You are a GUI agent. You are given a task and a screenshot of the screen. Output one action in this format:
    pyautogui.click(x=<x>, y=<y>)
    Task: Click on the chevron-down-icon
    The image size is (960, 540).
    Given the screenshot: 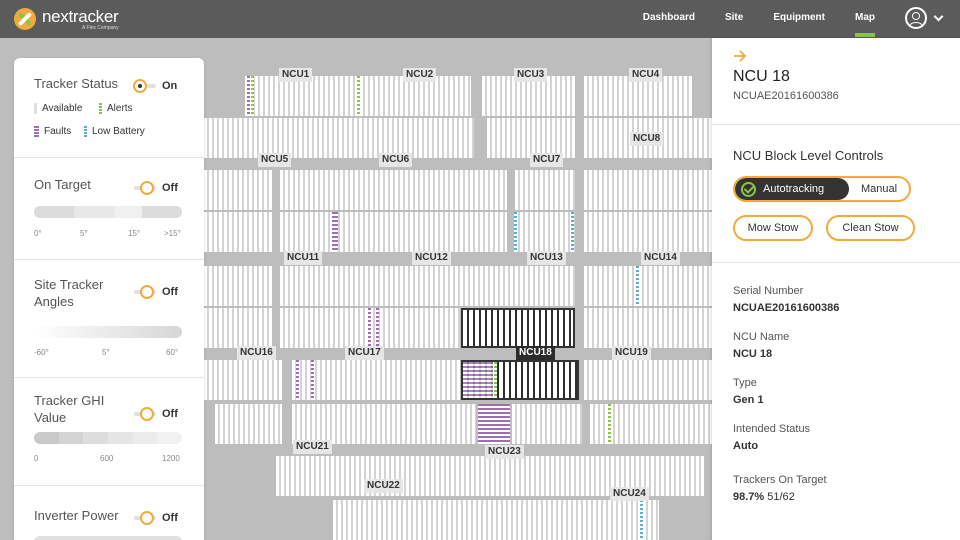 What is the action you would take?
    pyautogui.click(x=938, y=16)
    